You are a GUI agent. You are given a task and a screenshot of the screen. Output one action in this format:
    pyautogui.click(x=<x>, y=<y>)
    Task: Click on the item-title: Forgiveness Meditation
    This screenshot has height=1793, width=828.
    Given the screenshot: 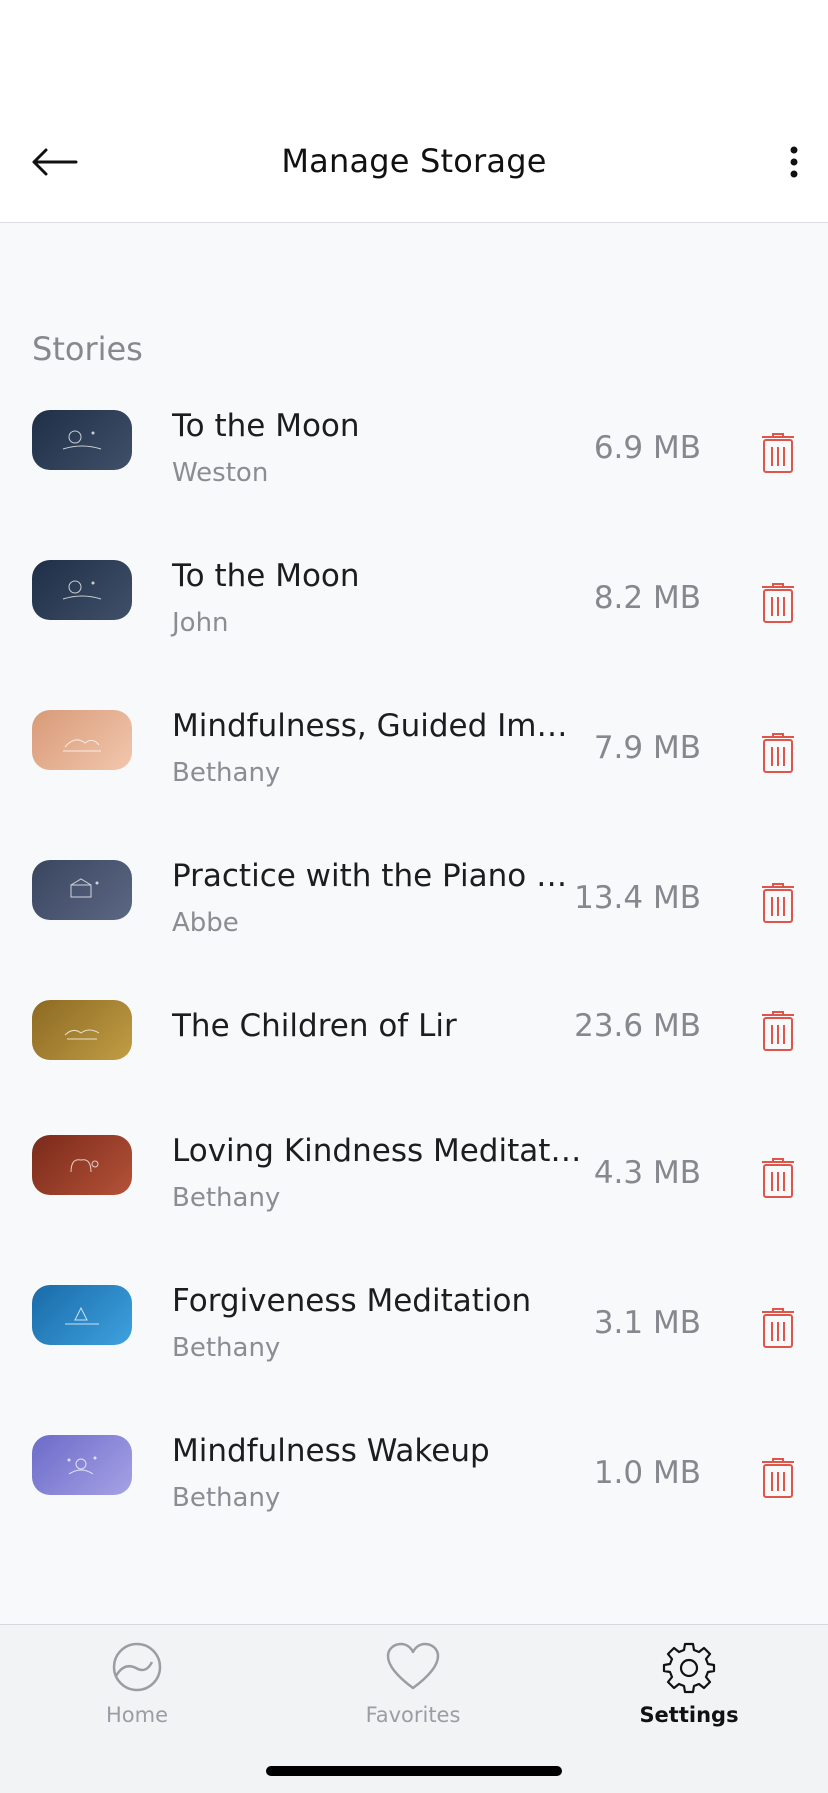 What is the action you would take?
    pyautogui.click(x=352, y=1301)
    